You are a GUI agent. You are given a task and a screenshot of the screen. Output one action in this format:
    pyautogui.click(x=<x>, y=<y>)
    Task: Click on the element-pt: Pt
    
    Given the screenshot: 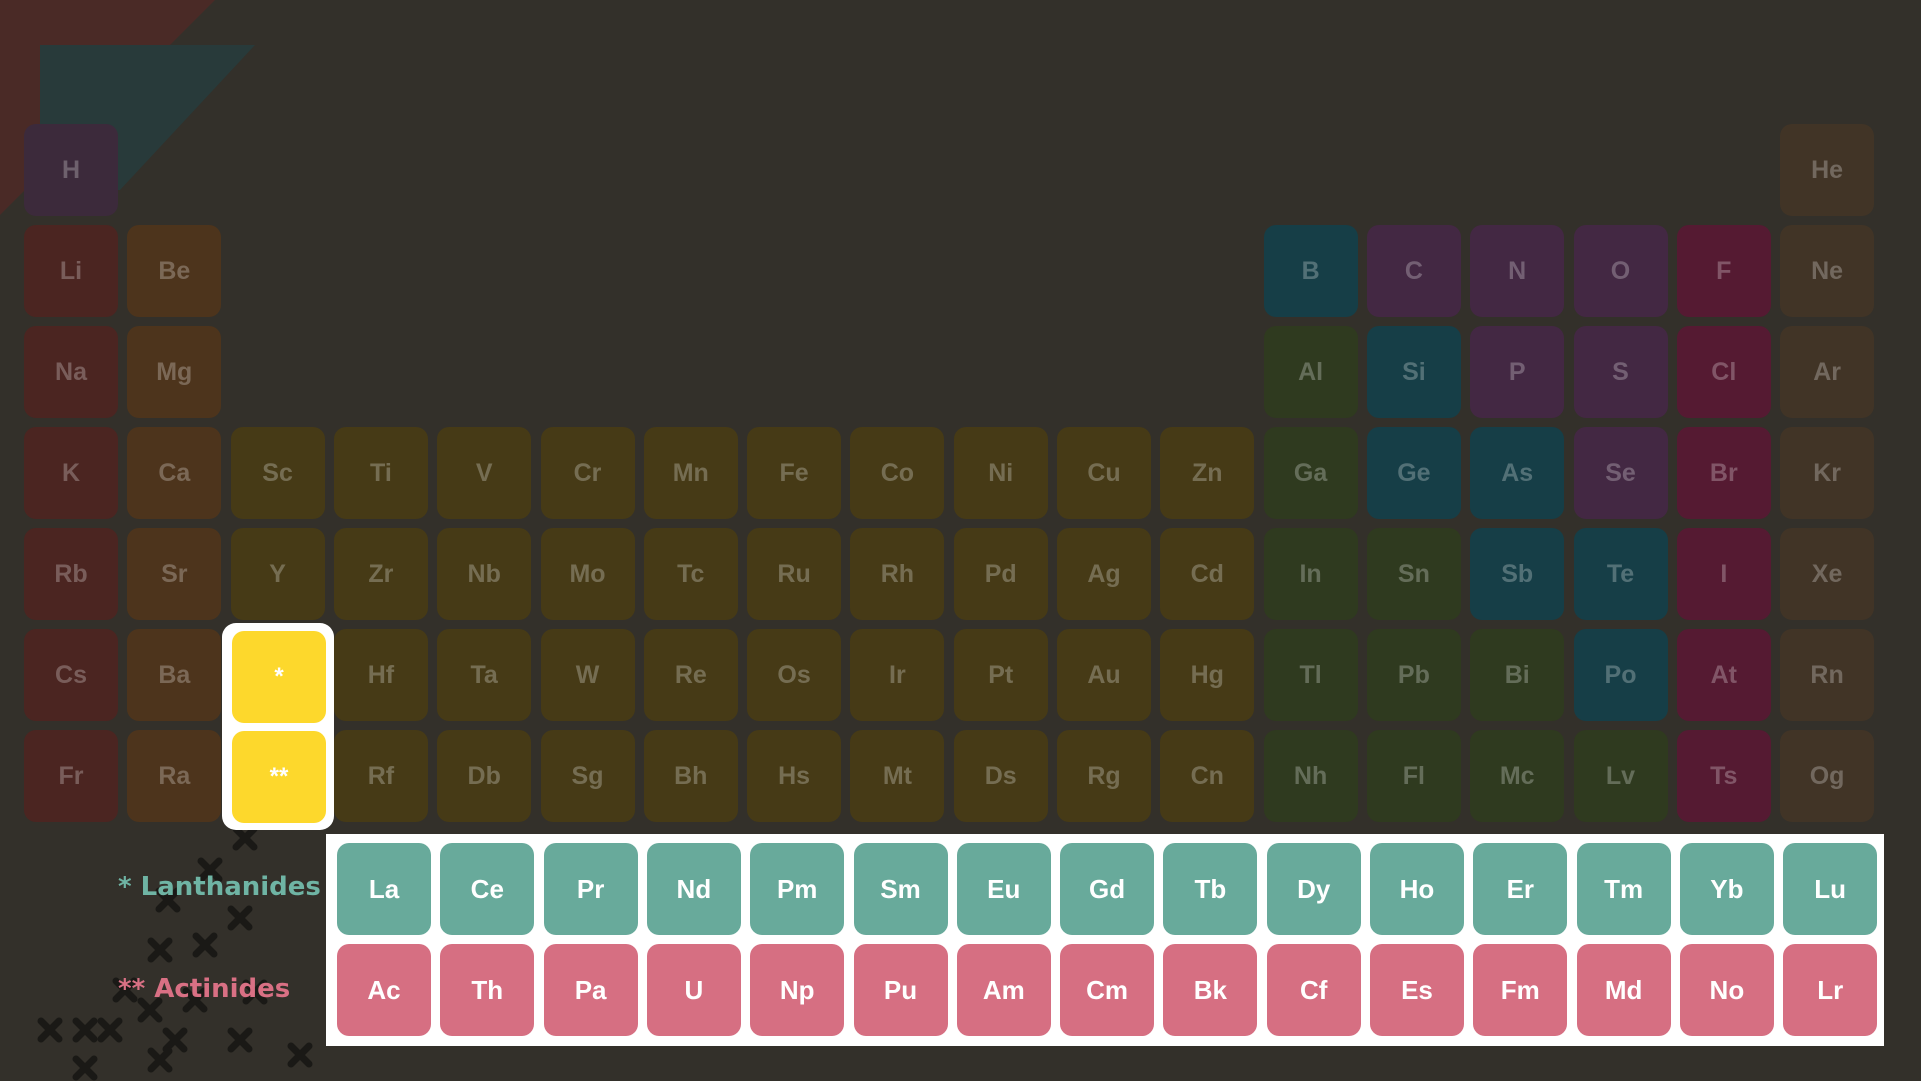 What is the action you would take?
    pyautogui.click(x=1000, y=675)
    